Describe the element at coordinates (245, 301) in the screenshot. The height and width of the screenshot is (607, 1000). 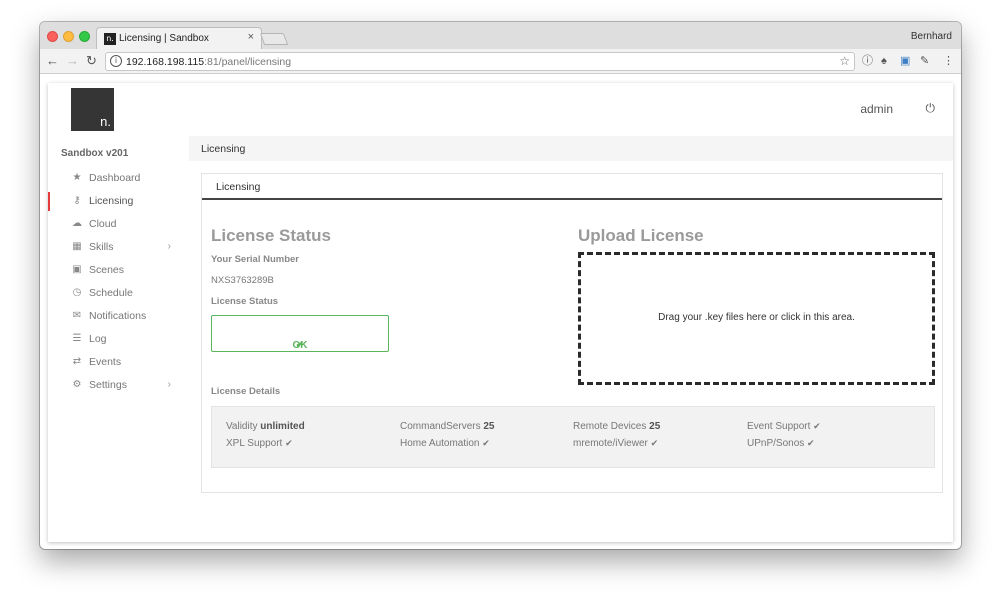
I see `license-status-label: License Status` at that location.